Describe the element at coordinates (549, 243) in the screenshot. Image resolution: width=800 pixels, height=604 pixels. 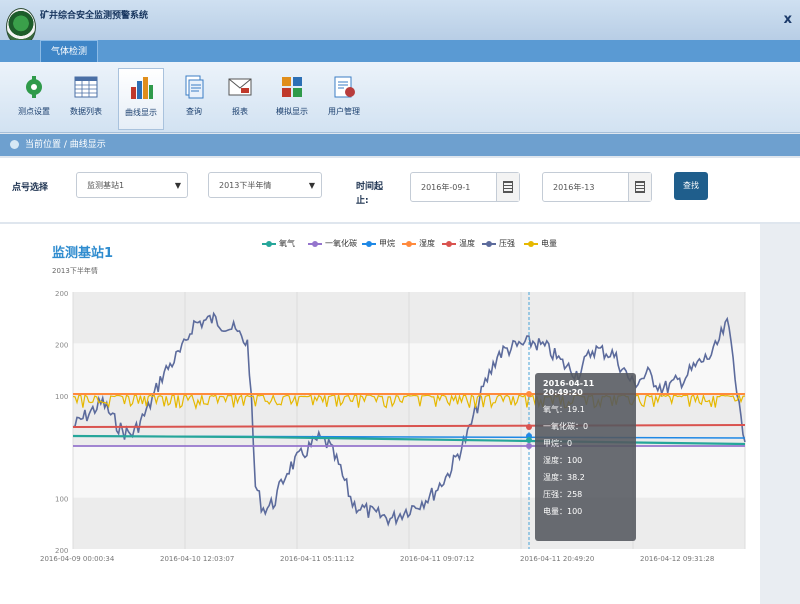
I see `legend-label: 电量` at that location.